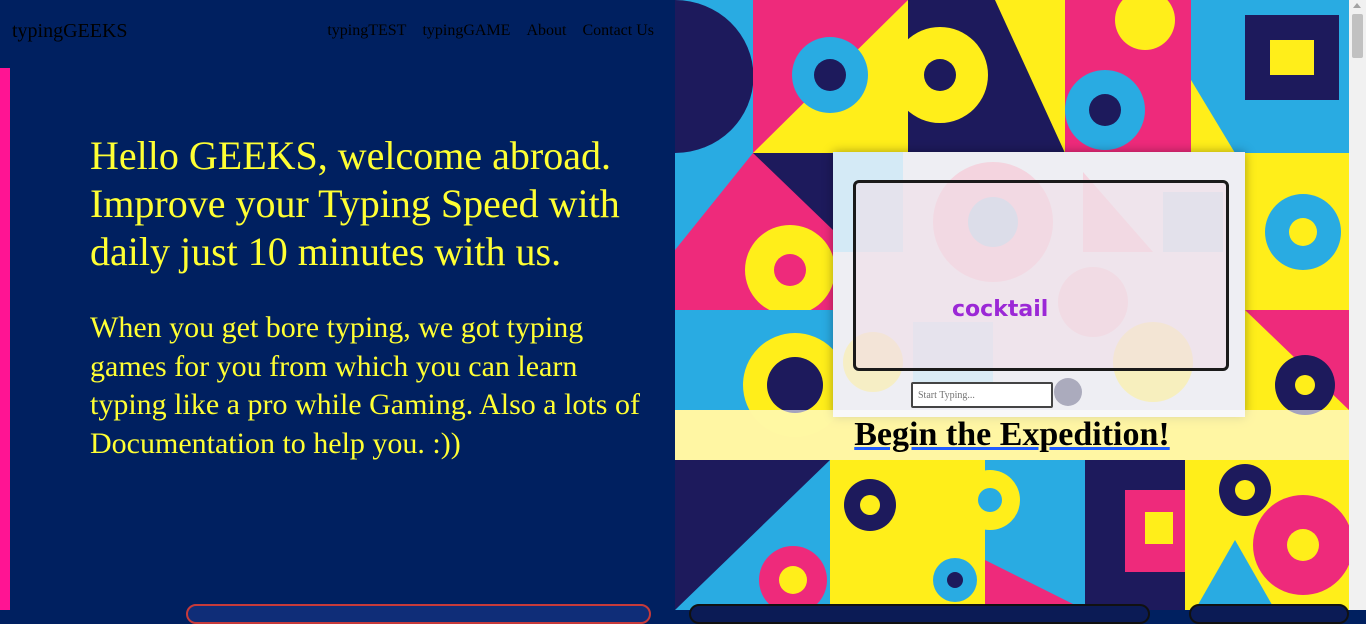 The width and height of the screenshot is (1366, 624). What do you see at coordinates (366, 31) in the screenshot?
I see `nav-typing-test: typingTEST` at bounding box center [366, 31].